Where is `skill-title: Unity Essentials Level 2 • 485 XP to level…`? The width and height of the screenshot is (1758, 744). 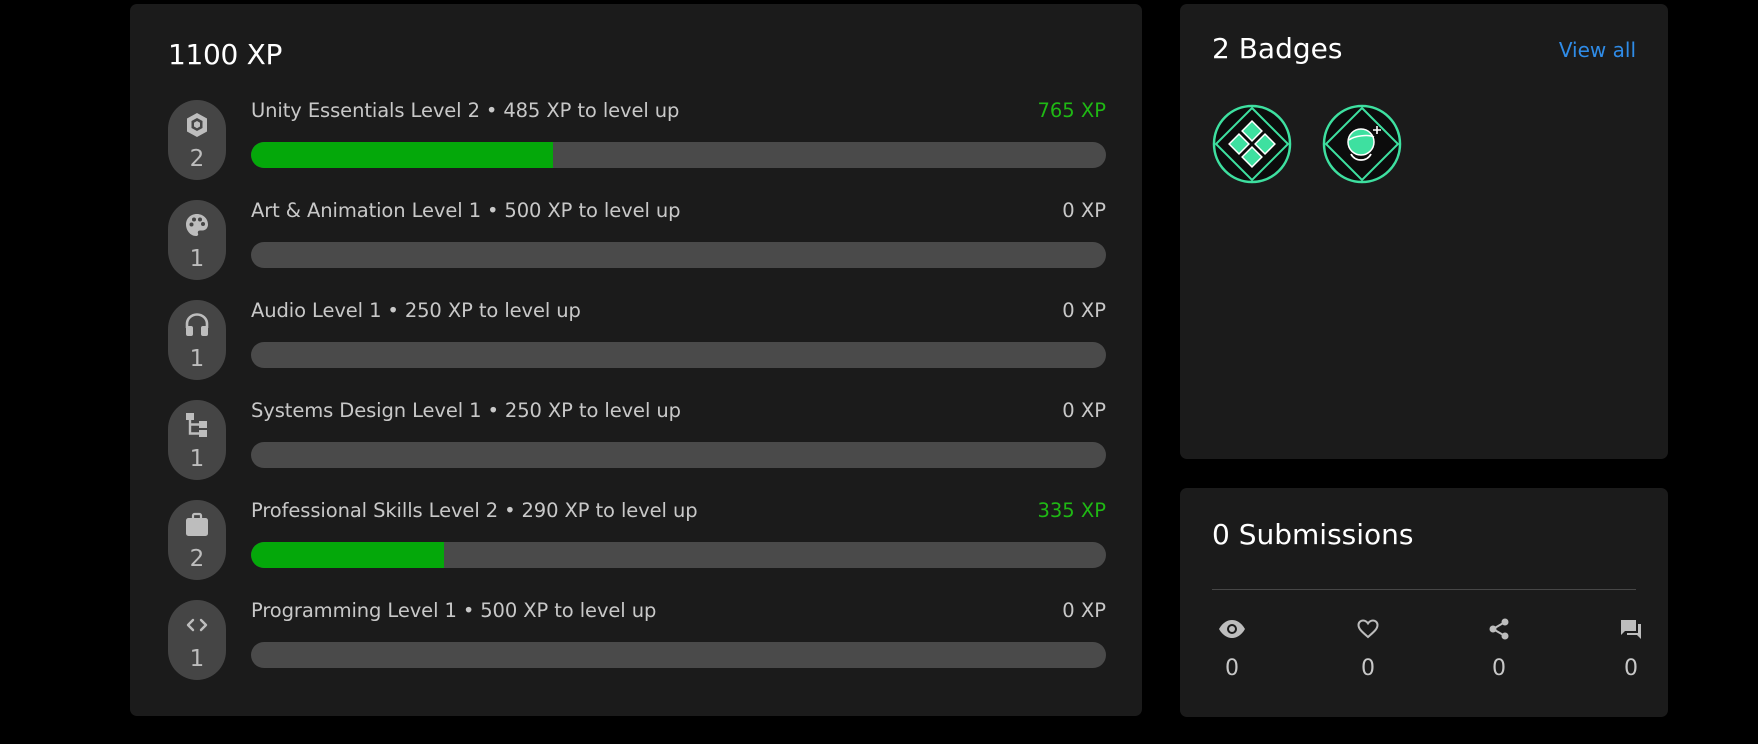
skill-title: Unity Essentials Level 2 • 485 XP to level… is located at coordinates (465, 110).